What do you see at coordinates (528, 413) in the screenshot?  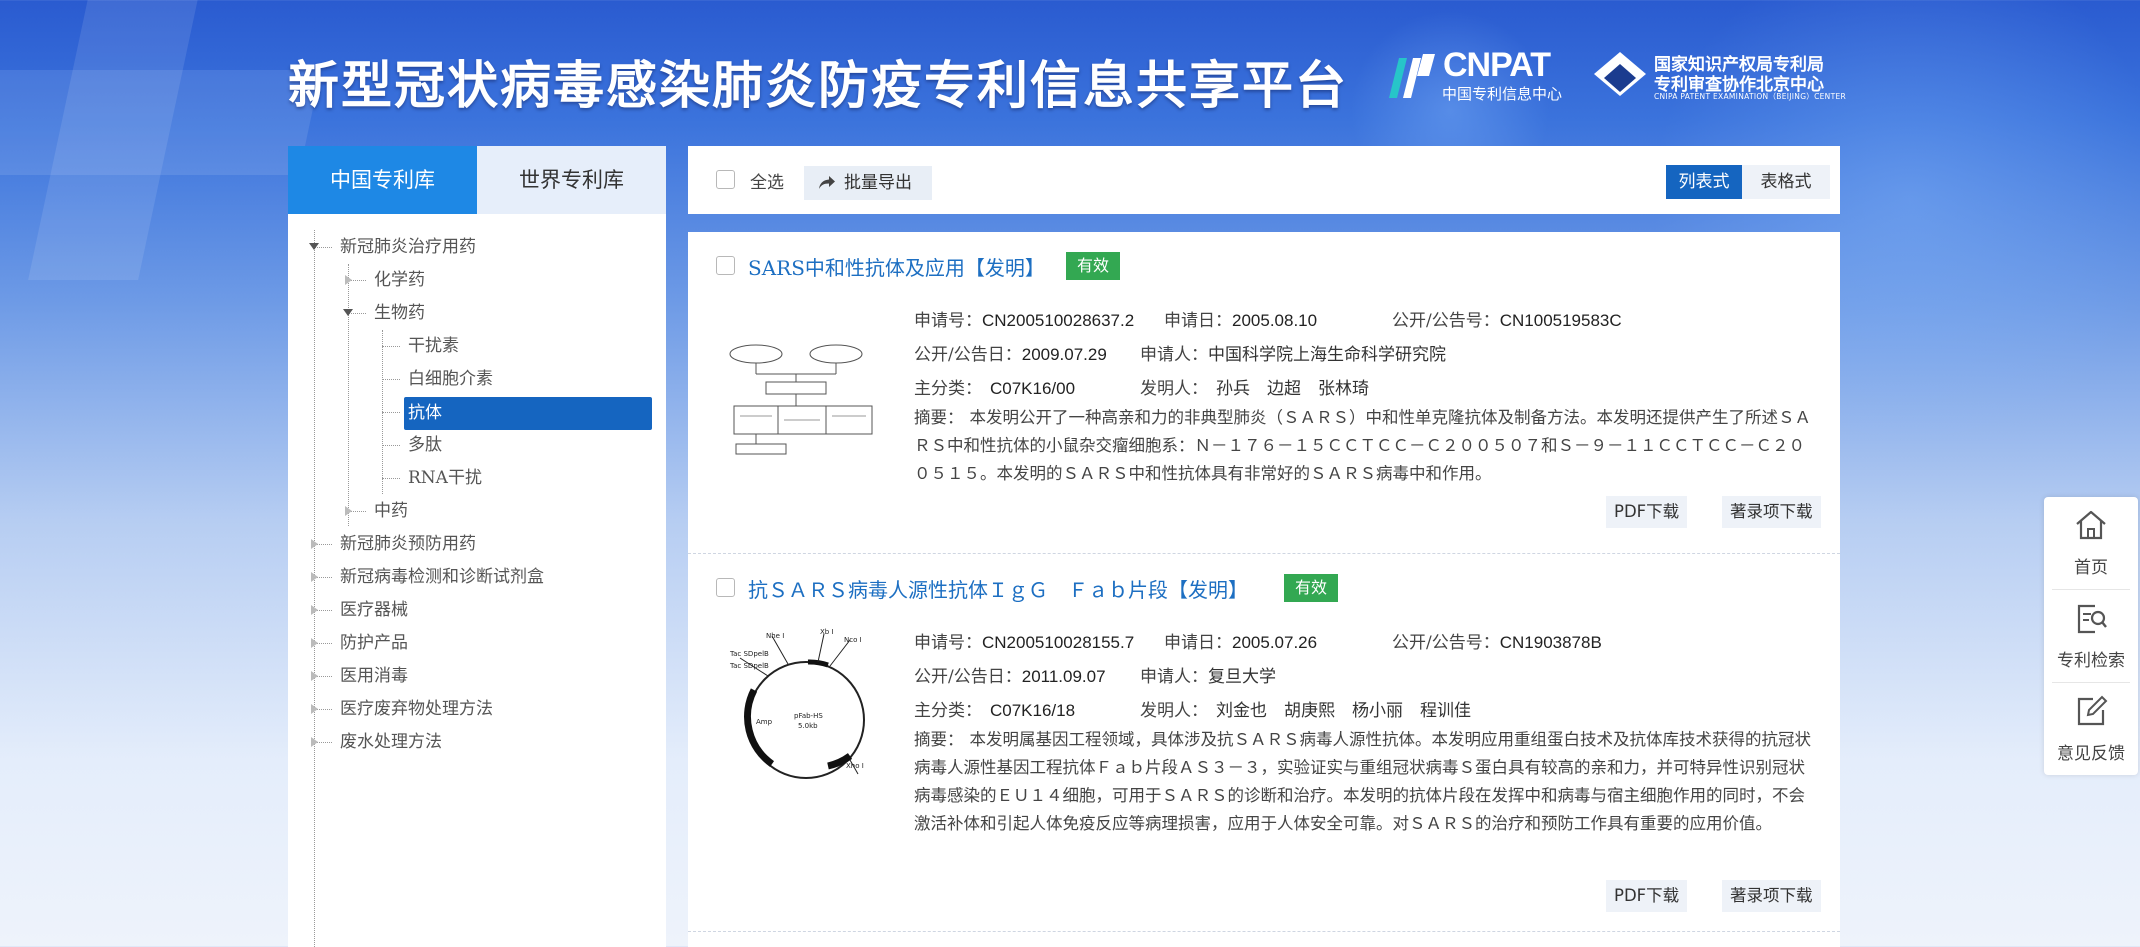 I see `tree-item-antibody: 抗体` at bounding box center [528, 413].